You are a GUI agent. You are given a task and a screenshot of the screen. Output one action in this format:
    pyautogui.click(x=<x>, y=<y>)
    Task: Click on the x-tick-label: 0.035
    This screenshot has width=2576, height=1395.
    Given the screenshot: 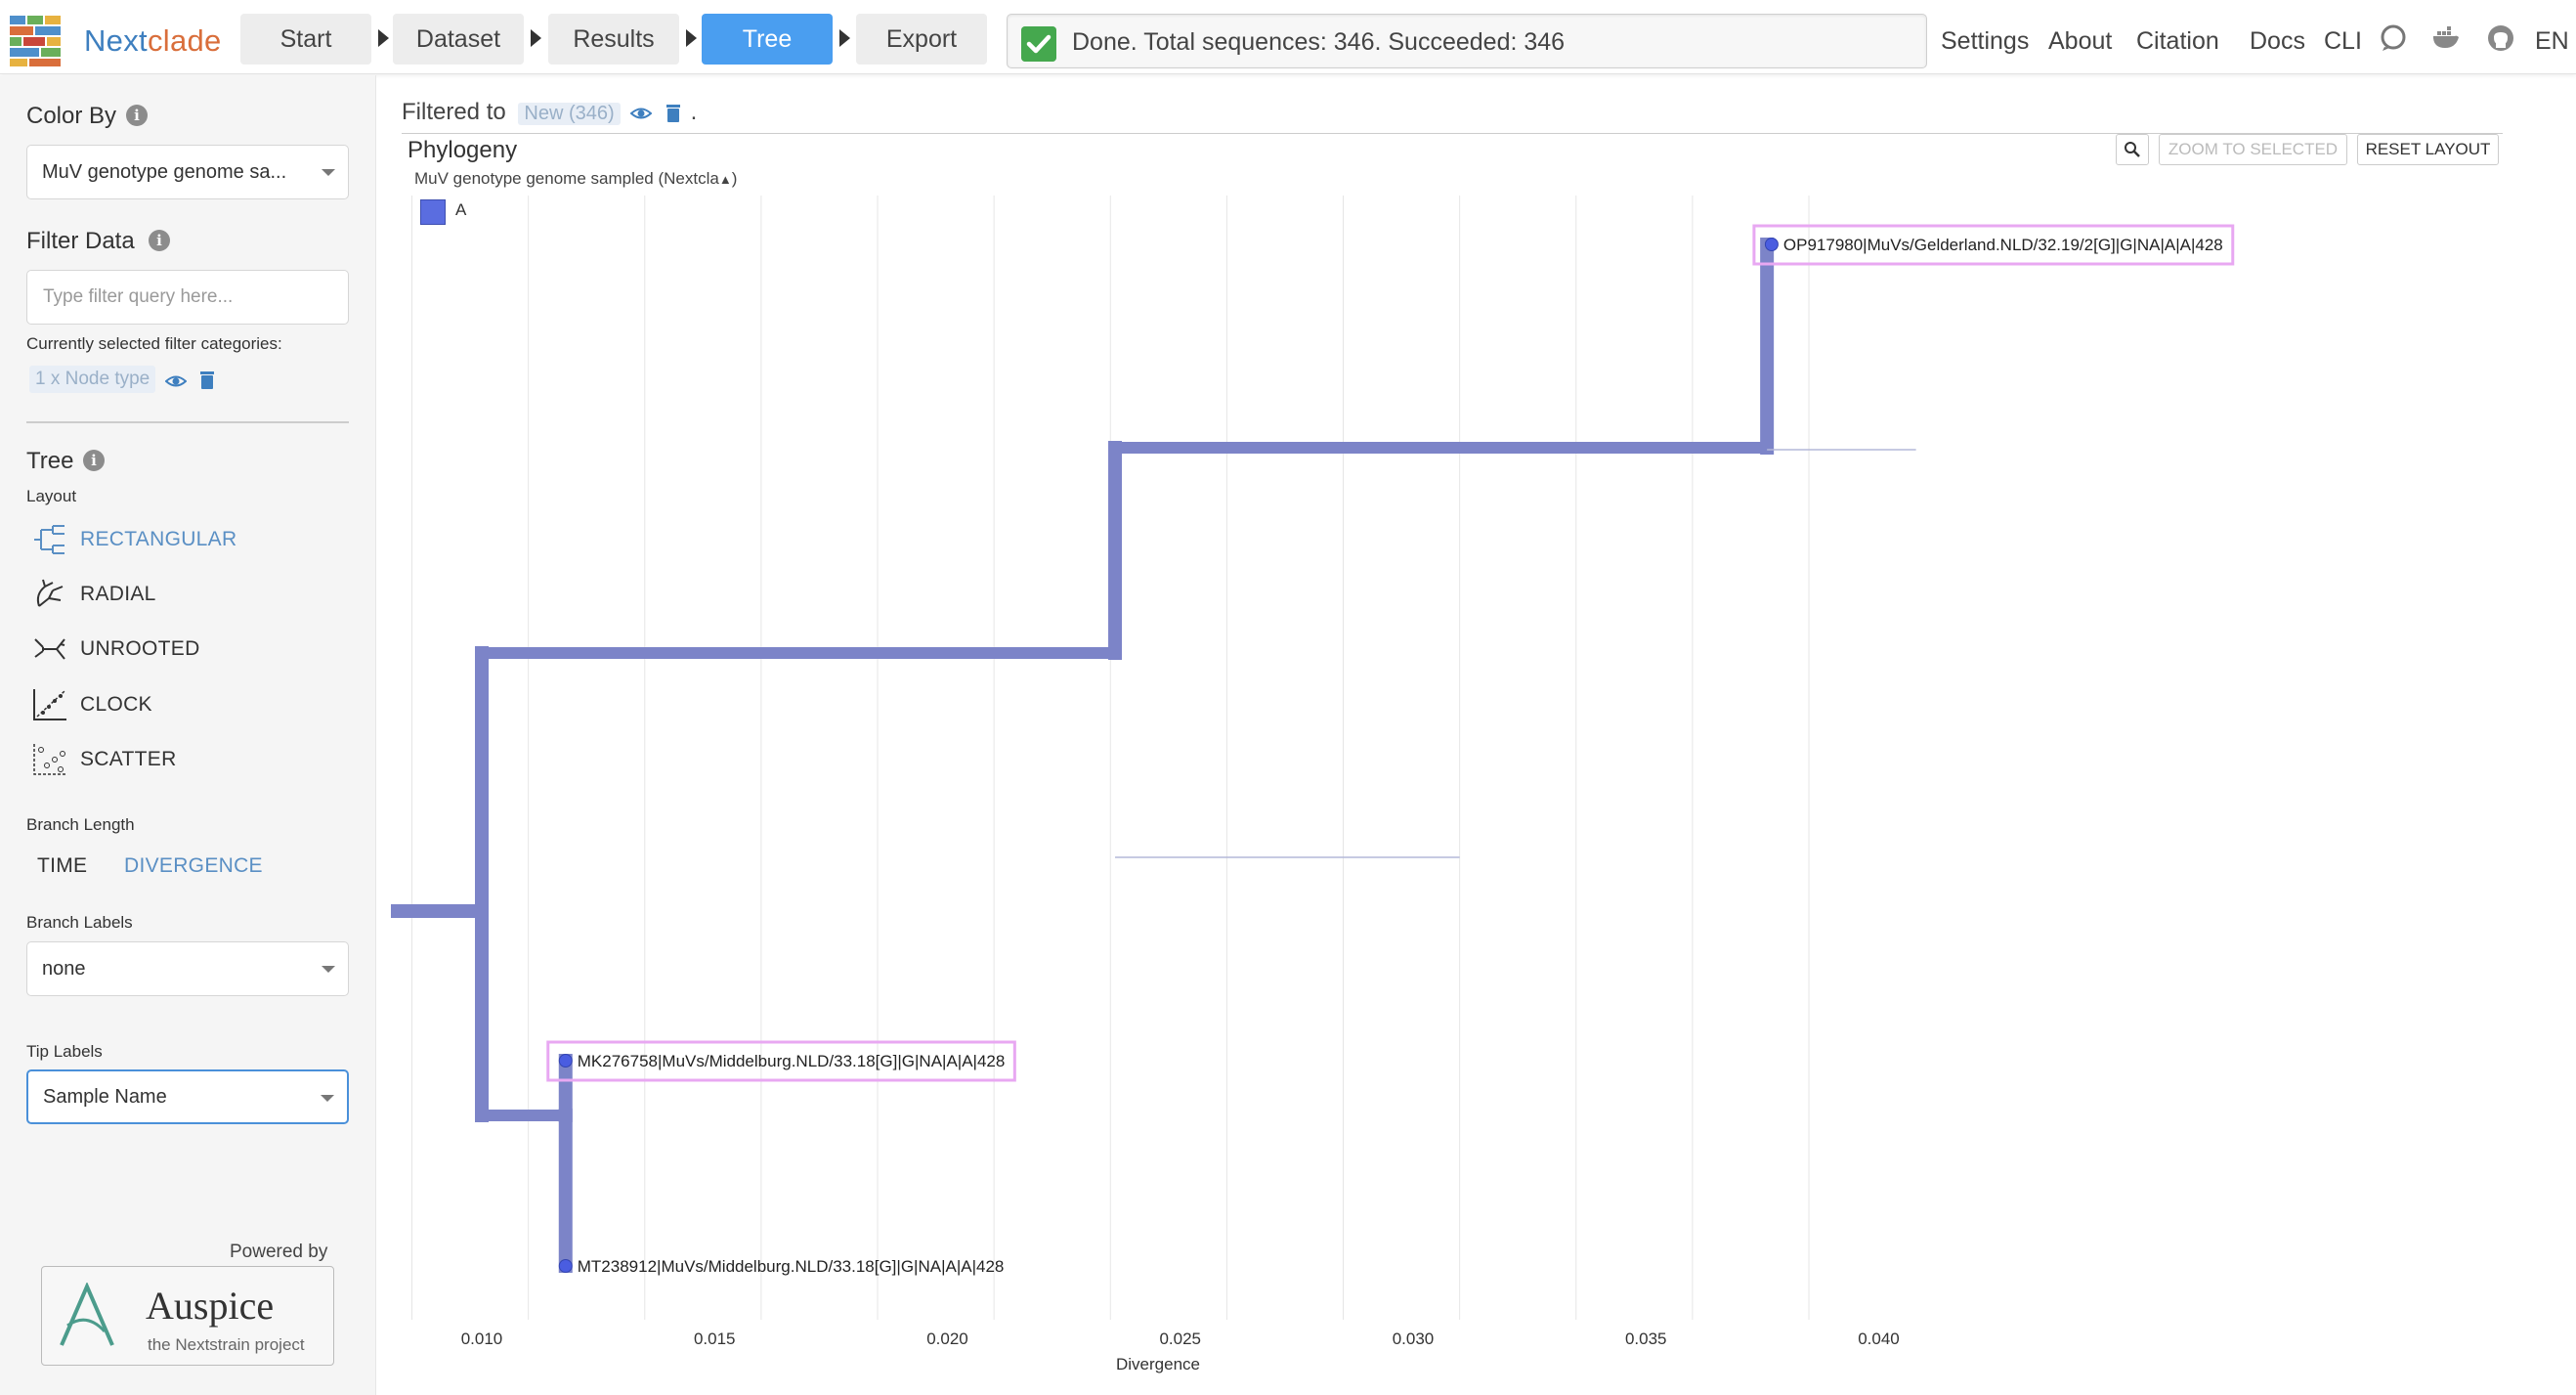 What is the action you would take?
    pyautogui.click(x=1646, y=1339)
    